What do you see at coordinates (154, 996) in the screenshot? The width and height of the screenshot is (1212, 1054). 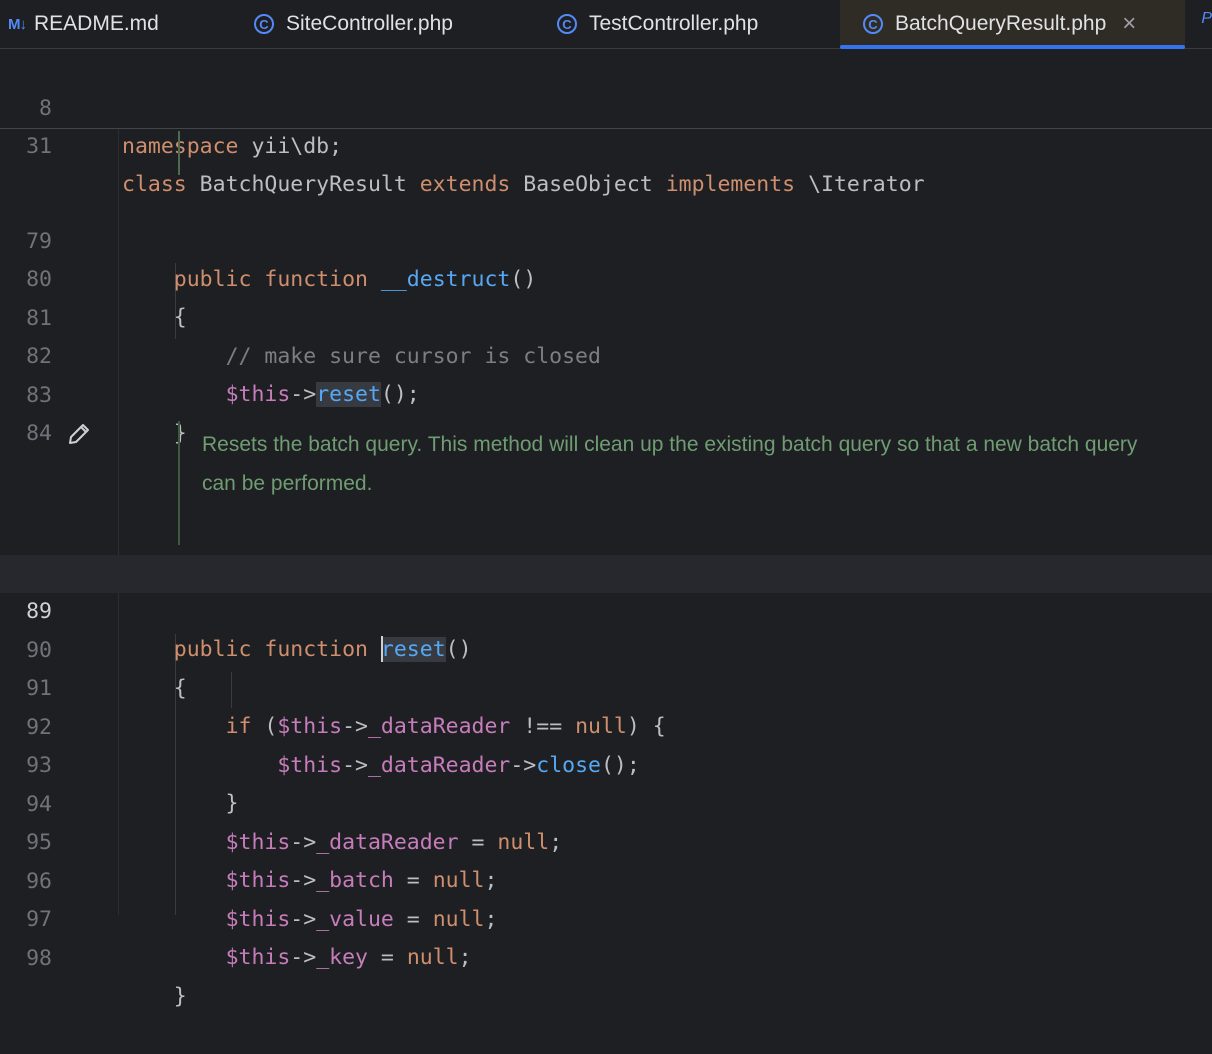 I see `code-text: }` at bounding box center [154, 996].